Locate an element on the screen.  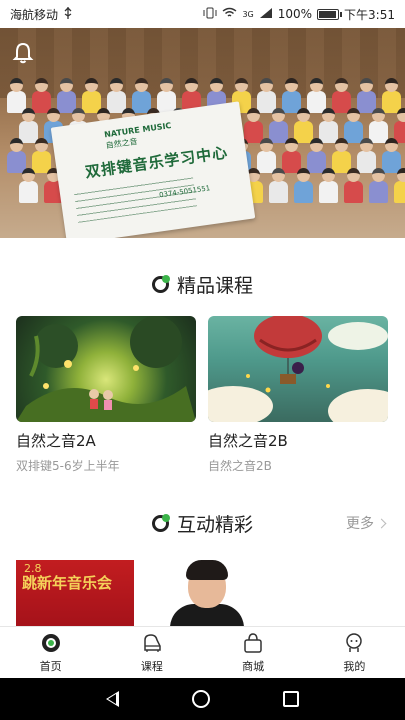
notification-bell-icon is located at coordinates (23, 53).